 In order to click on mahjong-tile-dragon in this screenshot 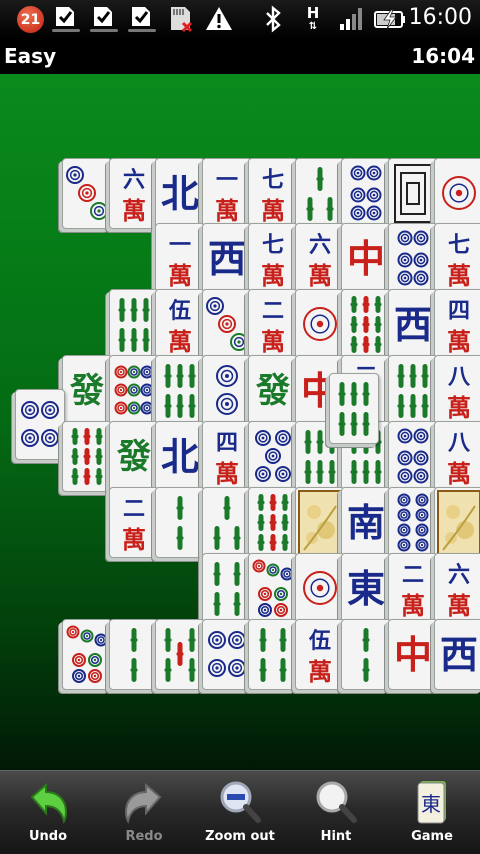, I will do `click(413, 193)`.